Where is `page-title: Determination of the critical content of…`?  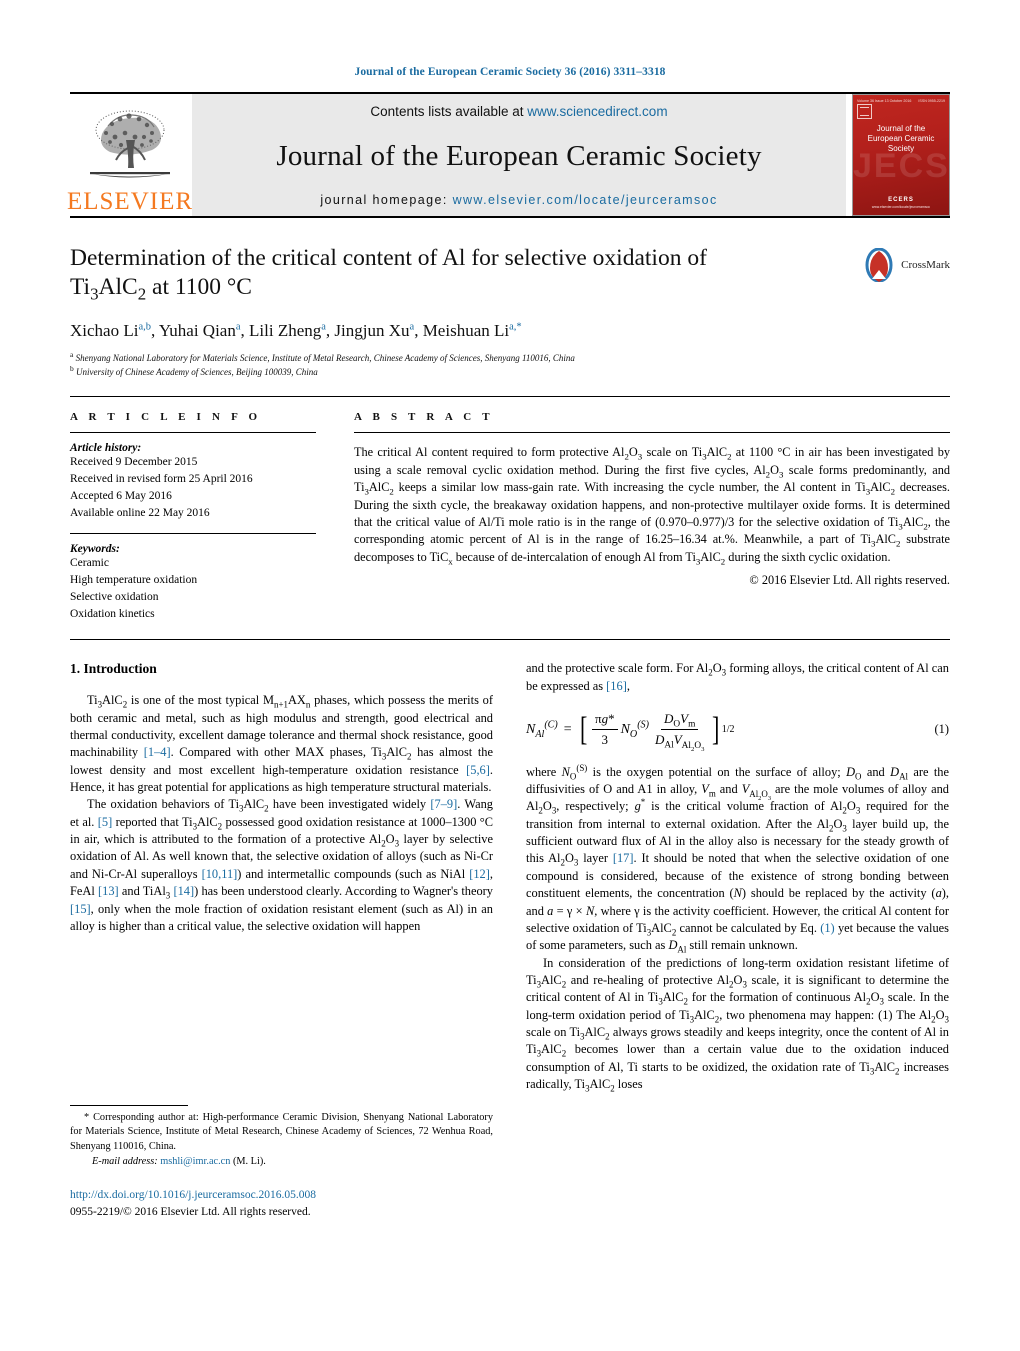
page-title: Determination of the critical content of… is located at coordinates (388, 274).